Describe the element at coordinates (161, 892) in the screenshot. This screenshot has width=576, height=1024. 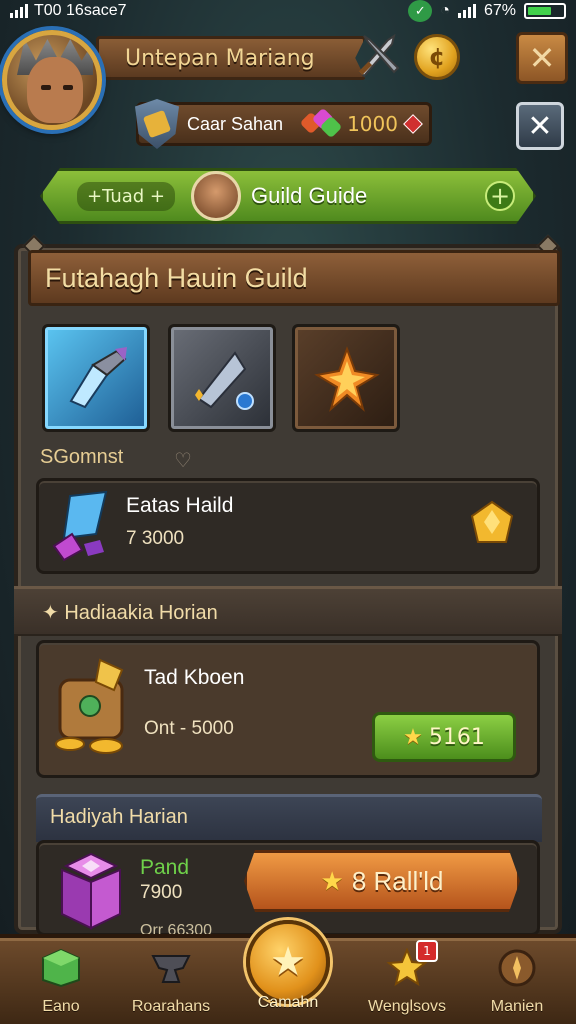
I see `card-amount: 7900` at that location.